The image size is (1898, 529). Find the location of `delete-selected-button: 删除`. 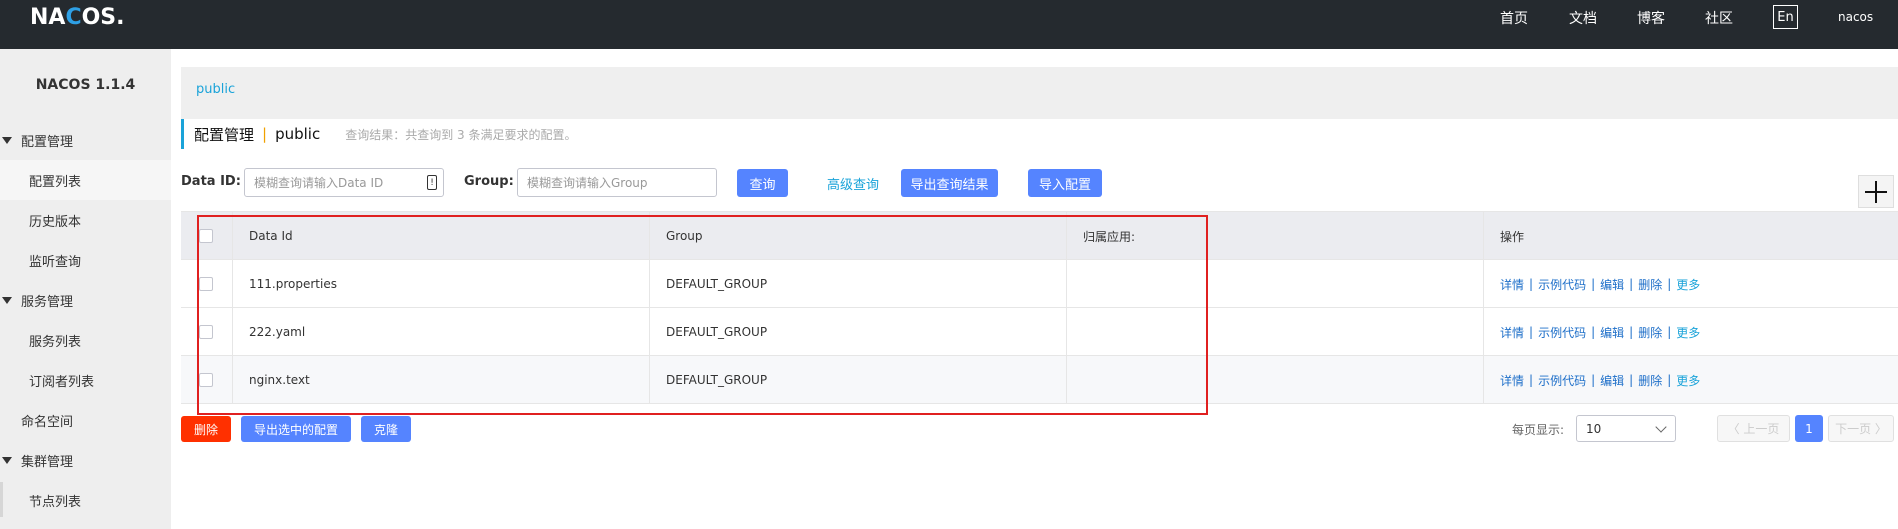

delete-selected-button: 删除 is located at coordinates (206, 429).